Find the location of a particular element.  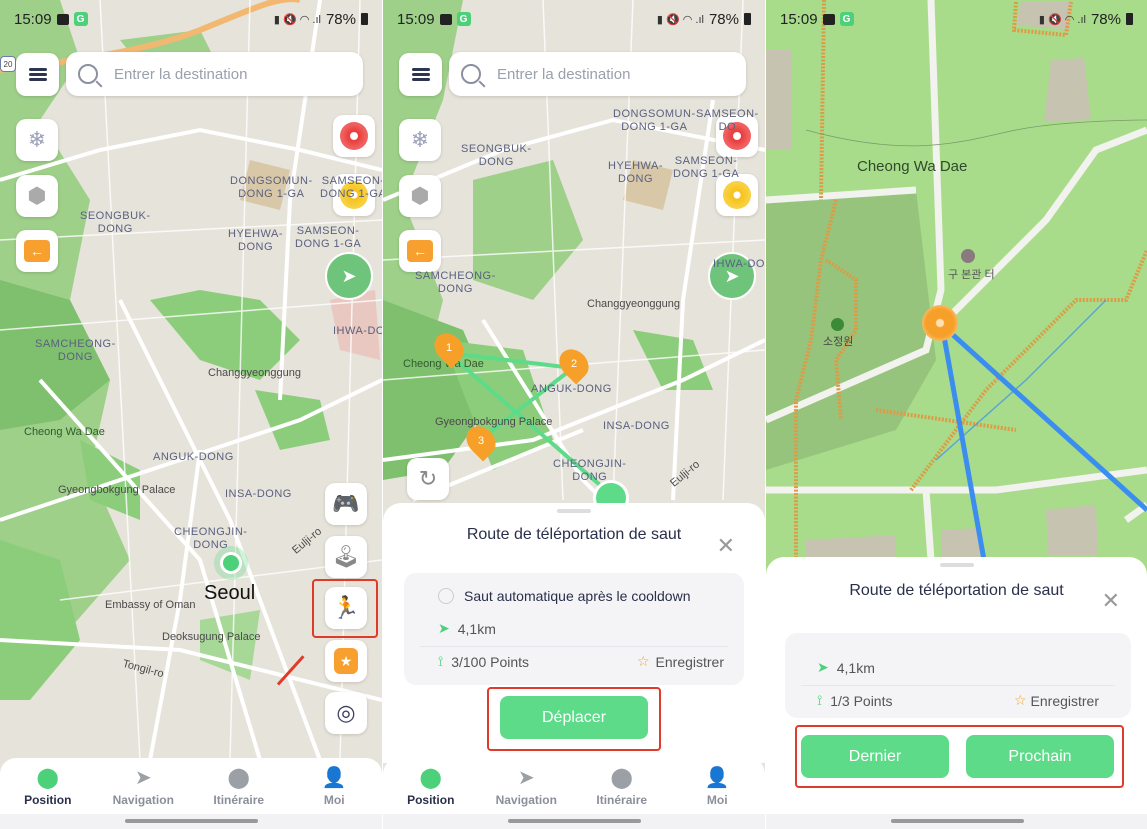

gamepad-button: 🎮 is located at coordinates (346, 504).